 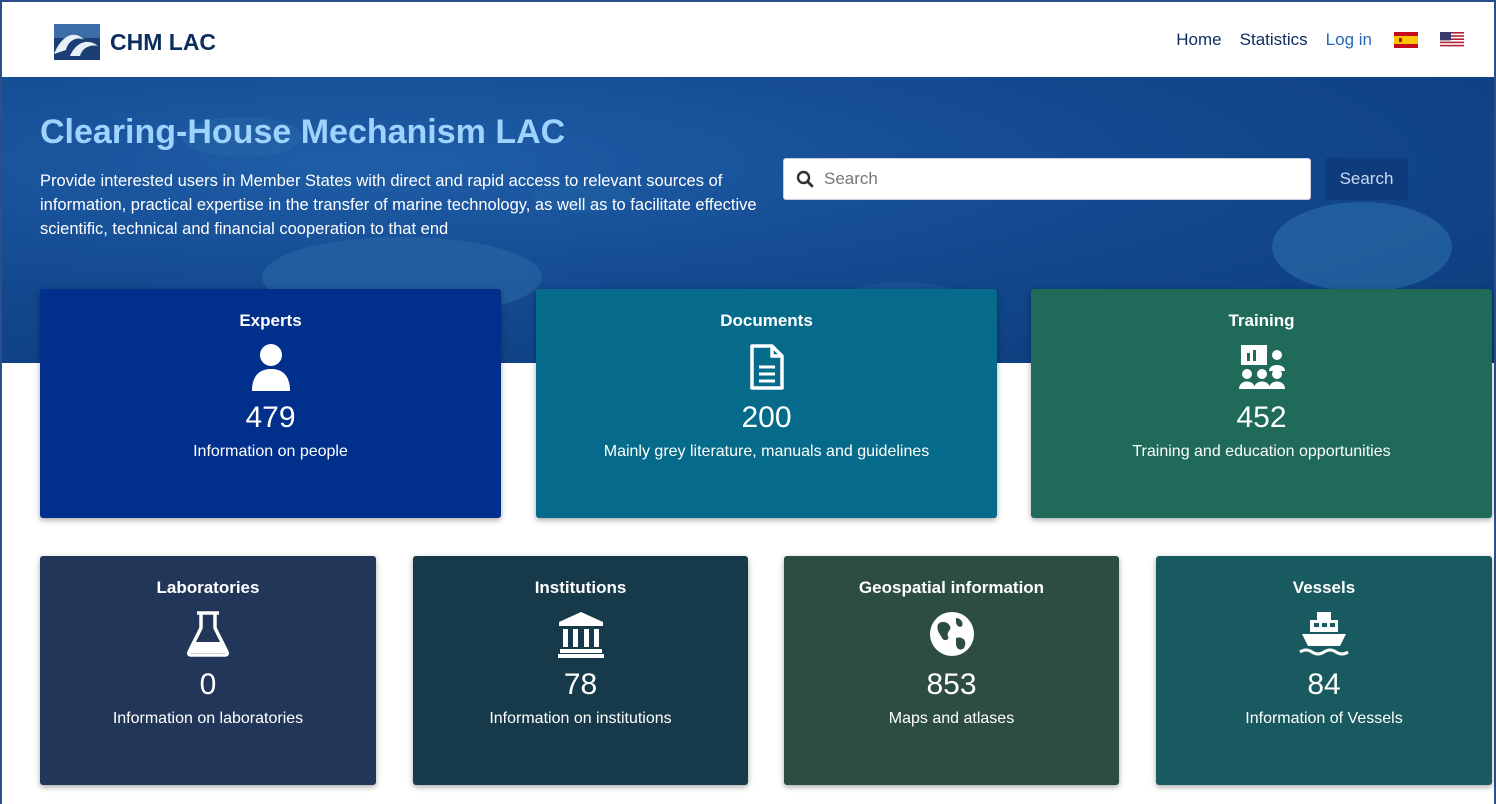 I want to click on brand-name: CHM LAC, so click(x=163, y=41).